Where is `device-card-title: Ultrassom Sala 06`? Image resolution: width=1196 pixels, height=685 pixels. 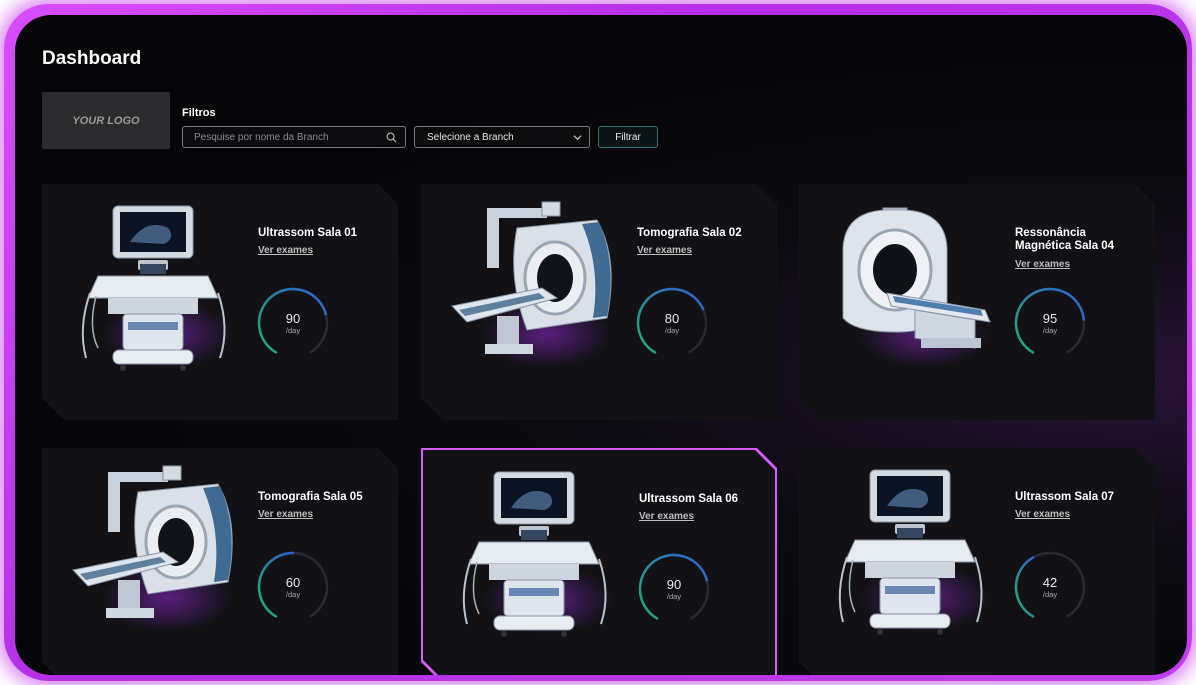 device-card-title: Ultrassom Sala 06 is located at coordinates (689, 499).